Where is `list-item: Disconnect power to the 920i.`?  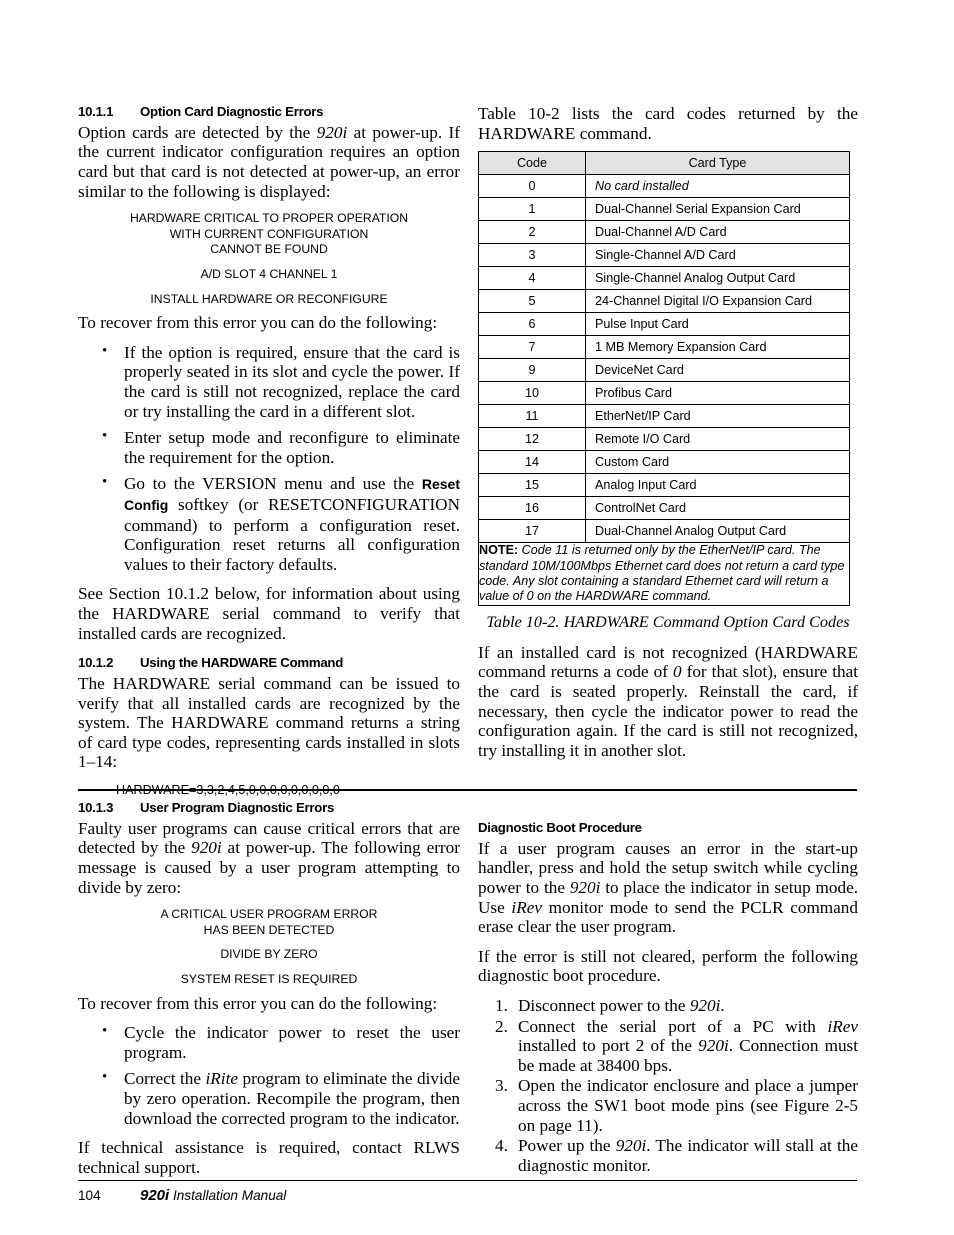
list-item: Disconnect power to the 920i. is located at coordinates (668, 1006).